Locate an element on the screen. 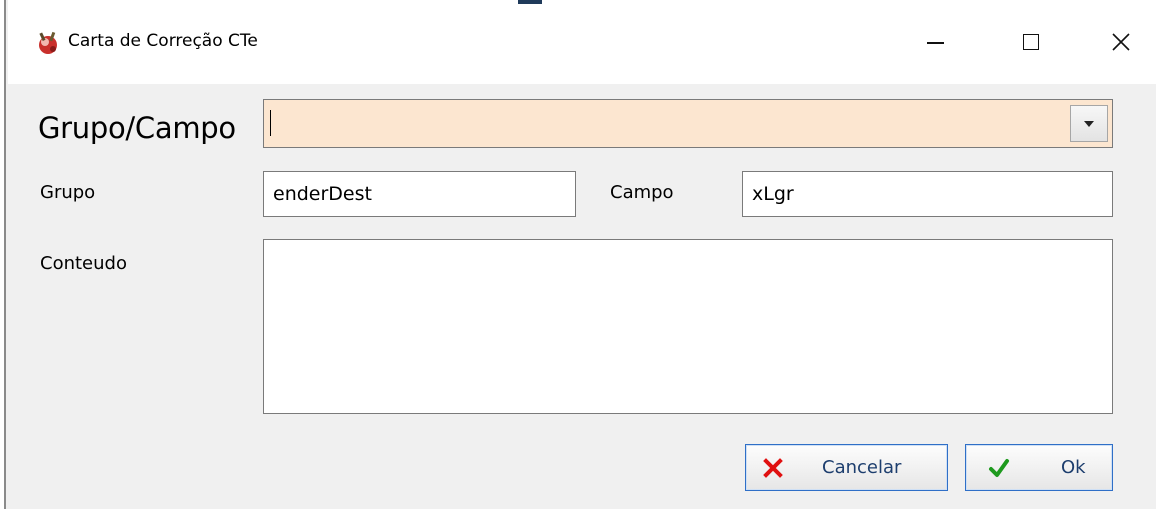  grupo-campo-combobox is located at coordinates (688, 123).